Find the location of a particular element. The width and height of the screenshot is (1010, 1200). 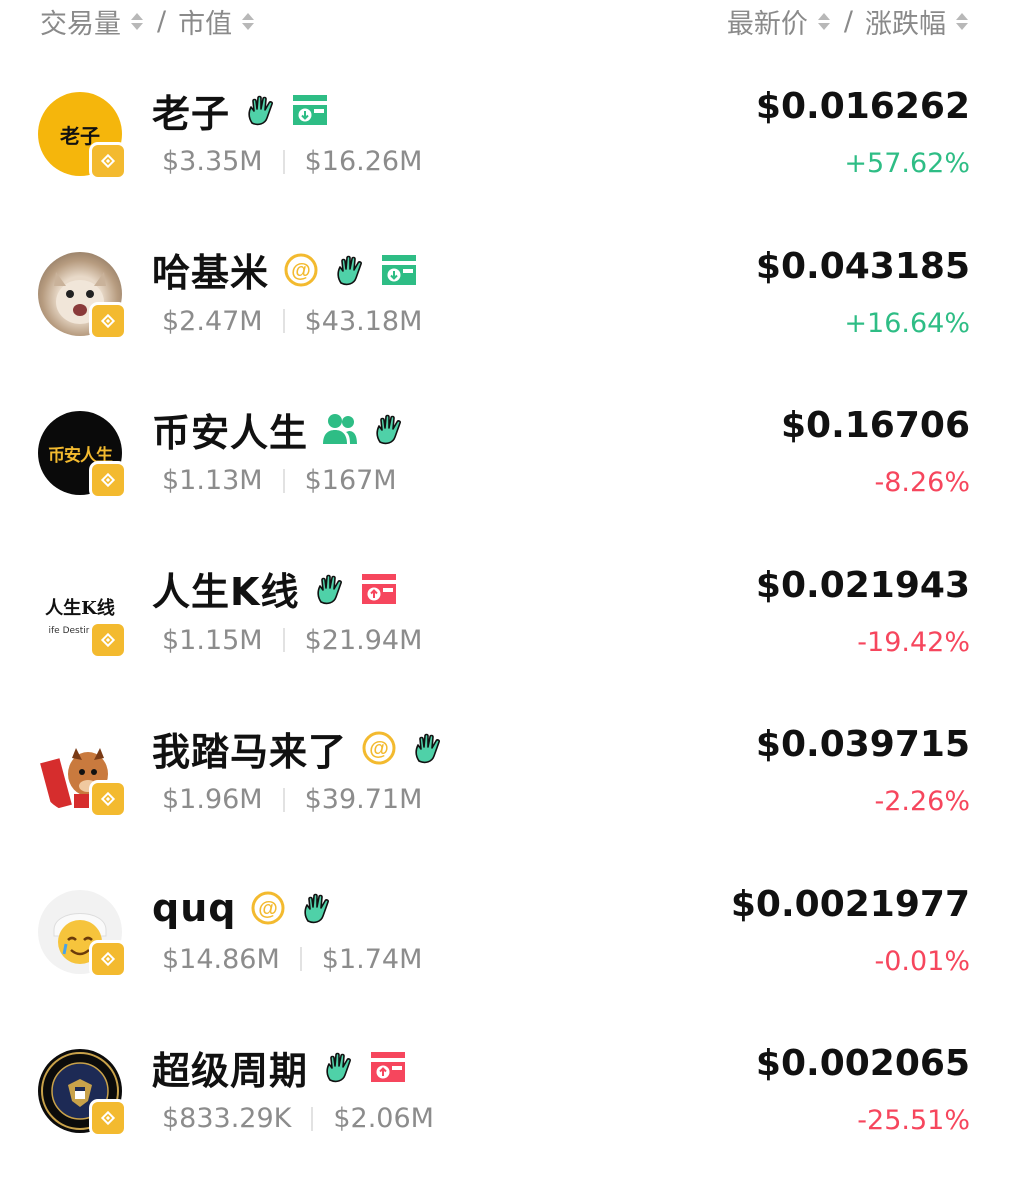

price-value: $0.039715 is located at coordinates (862, 744).